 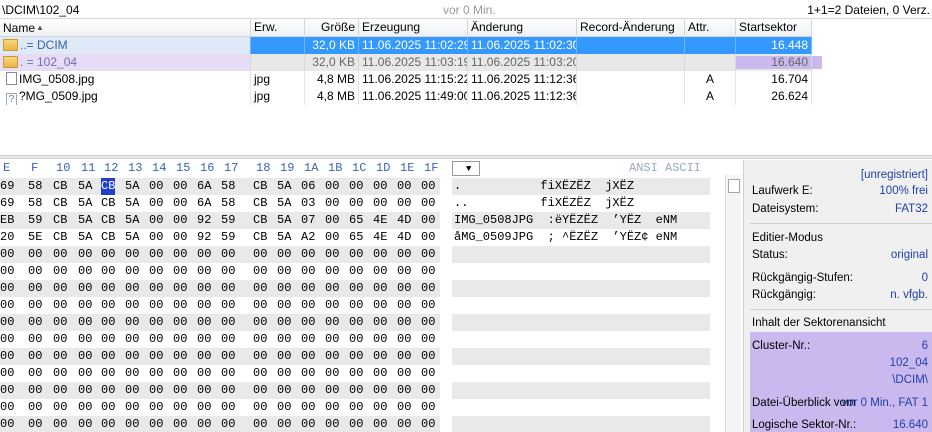 What do you see at coordinates (204, 186) in the screenshot?
I see `hex-byte: 6A` at bounding box center [204, 186].